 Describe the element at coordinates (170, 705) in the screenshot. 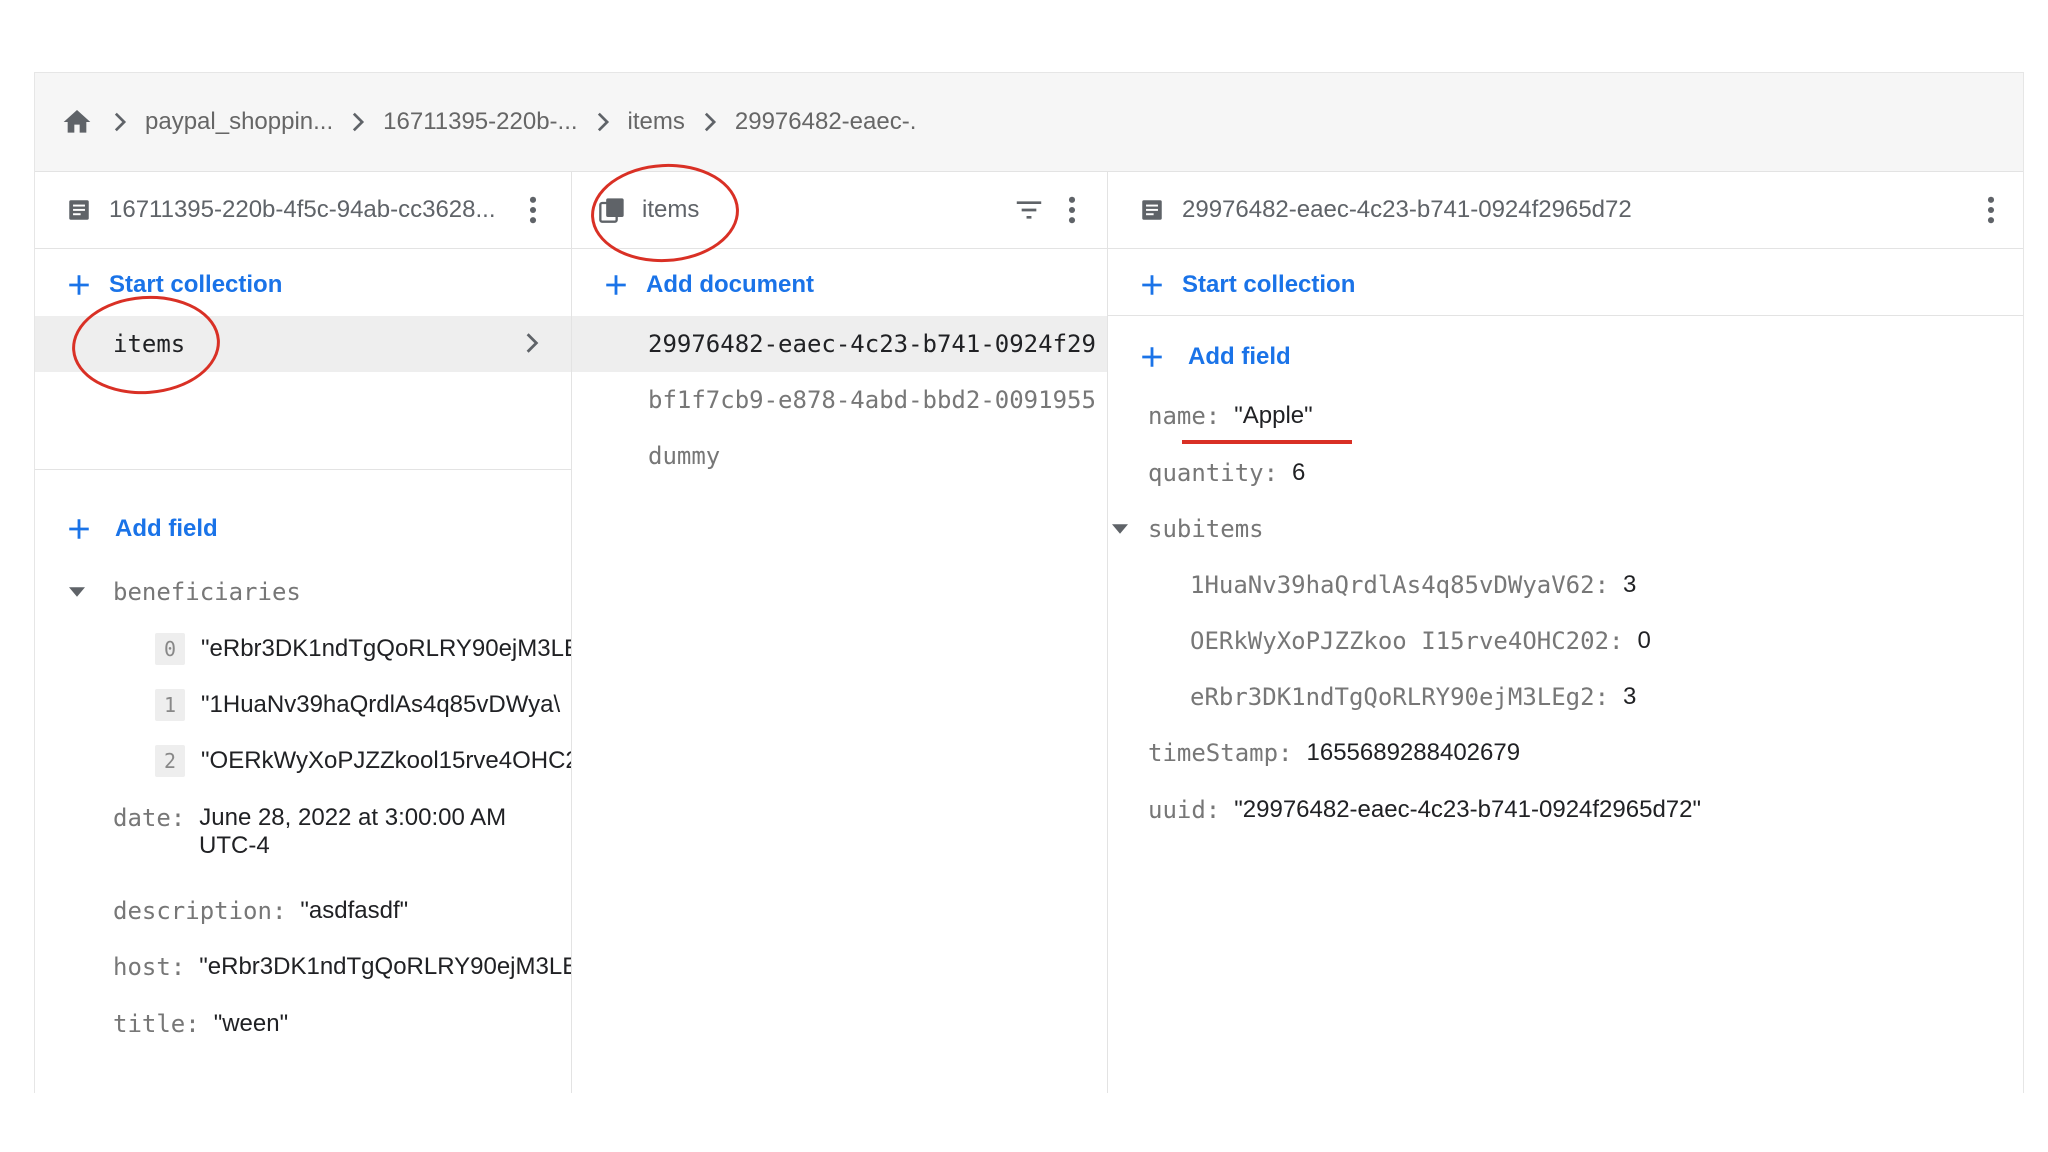

I see `array-index: 1` at that location.